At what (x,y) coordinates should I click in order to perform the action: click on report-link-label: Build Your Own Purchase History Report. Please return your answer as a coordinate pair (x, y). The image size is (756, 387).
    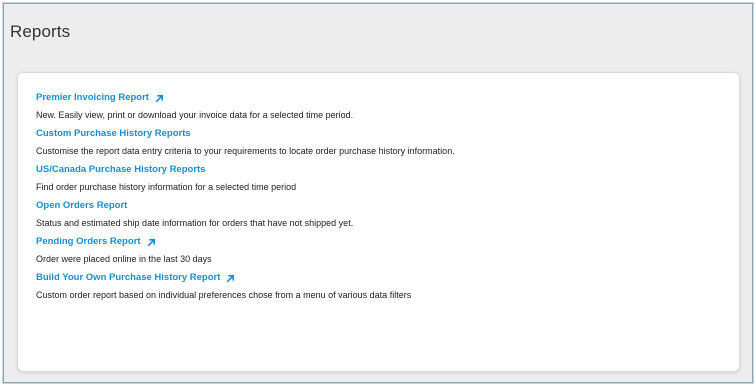
    Looking at the image, I should click on (128, 277).